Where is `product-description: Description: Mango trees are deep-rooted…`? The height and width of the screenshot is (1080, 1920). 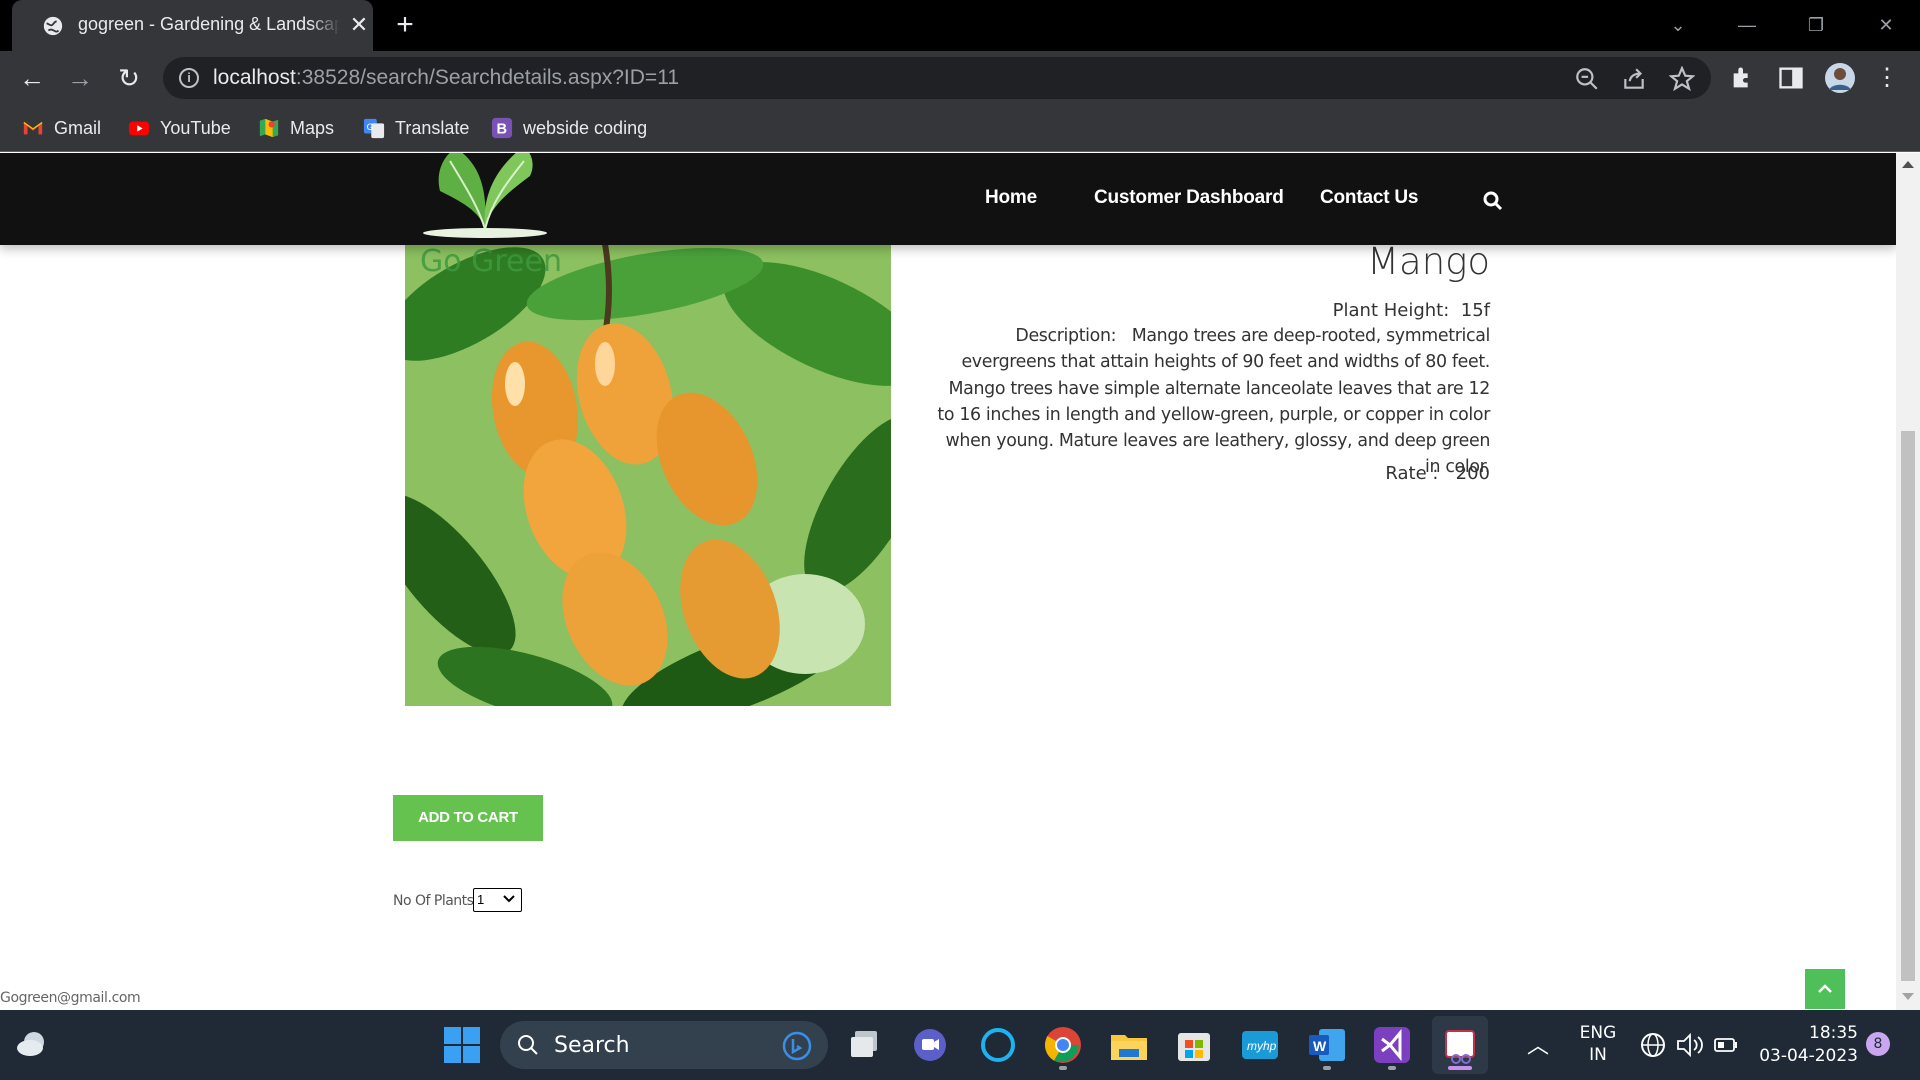
product-description: Description: Mango trees are deep-rooted… is located at coordinates (1210, 402).